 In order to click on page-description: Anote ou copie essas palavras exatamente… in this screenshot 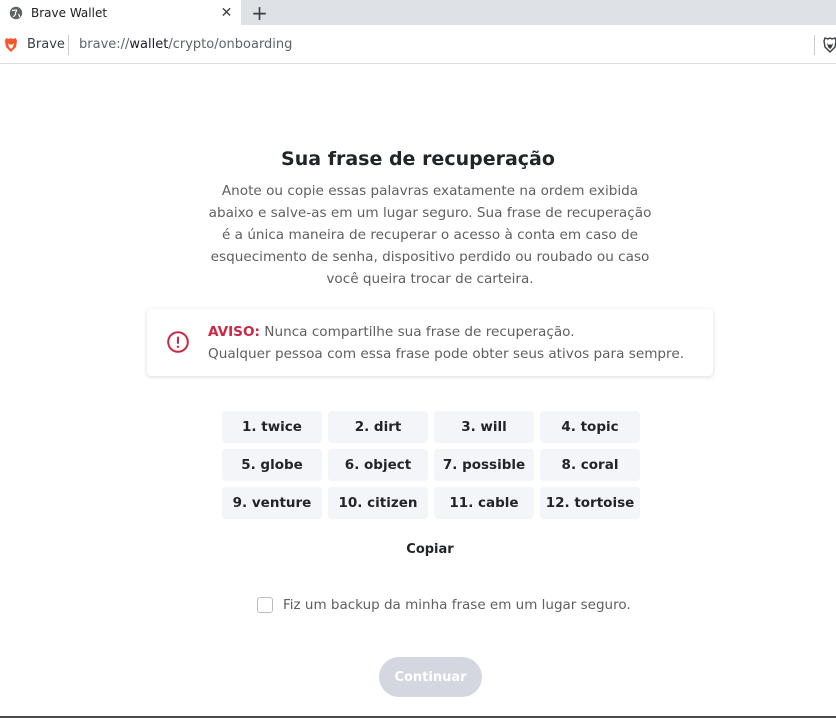, I will do `click(430, 235)`.